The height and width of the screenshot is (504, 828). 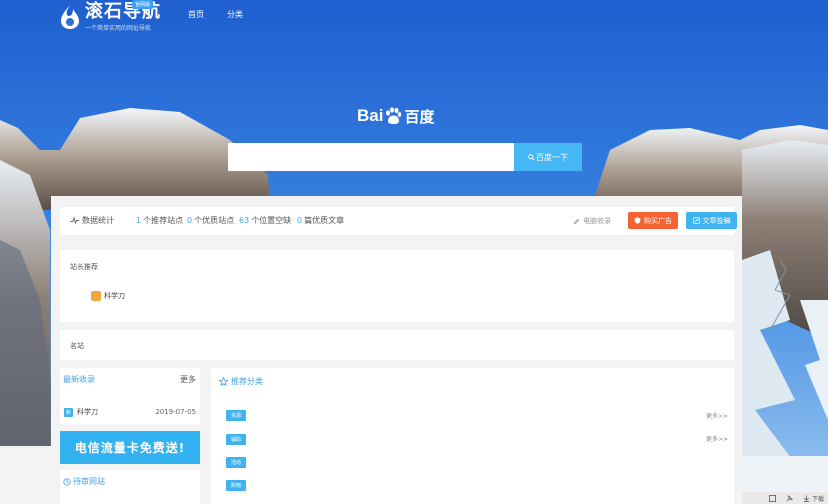 I want to click on buy-ad-button: 购买广告, so click(x=653, y=220).